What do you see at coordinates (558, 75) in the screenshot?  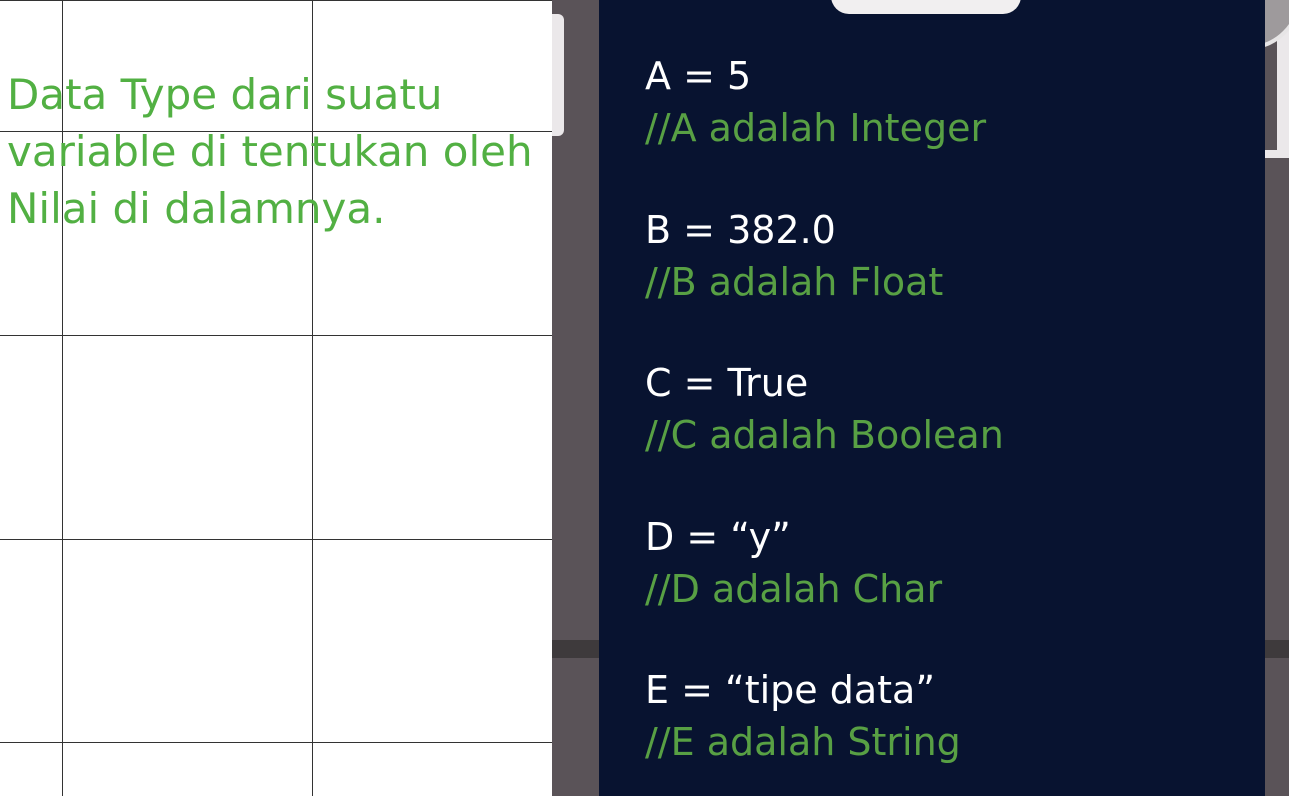 I see `frame-side-tab` at bounding box center [558, 75].